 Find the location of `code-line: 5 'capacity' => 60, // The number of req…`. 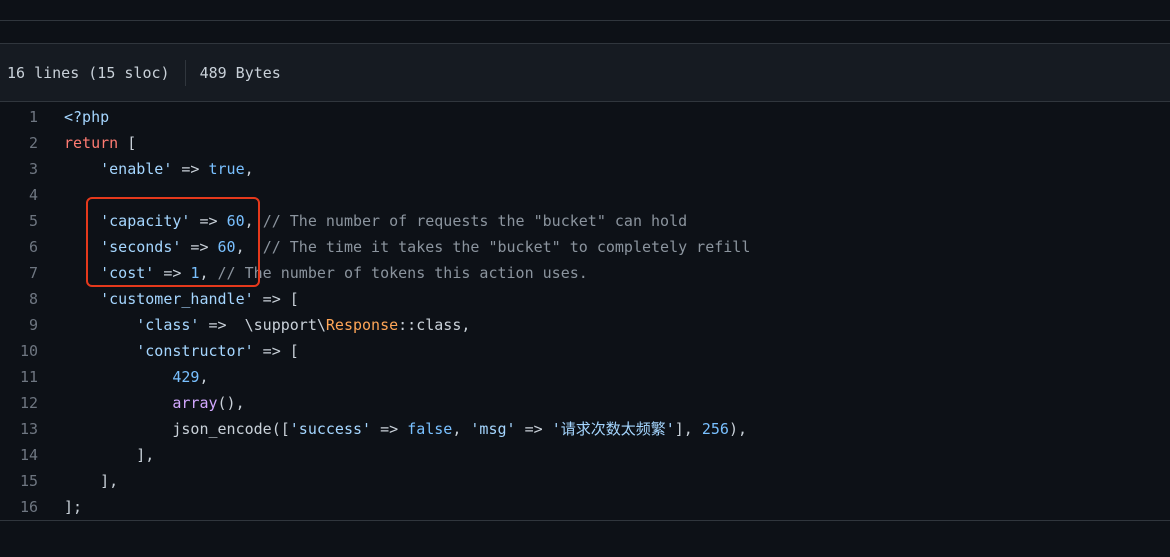

code-line: 5 'capacity' => 60, // The number of req… is located at coordinates (585, 221).